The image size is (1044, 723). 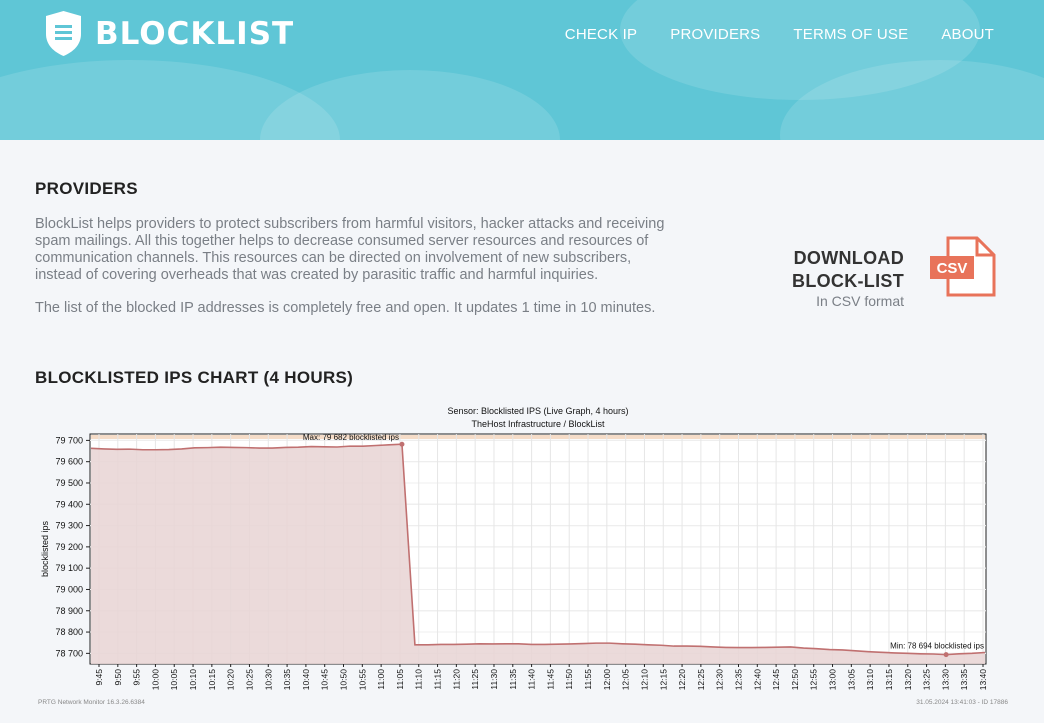 I want to click on shield-list-icon, so click(x=63, y=33).